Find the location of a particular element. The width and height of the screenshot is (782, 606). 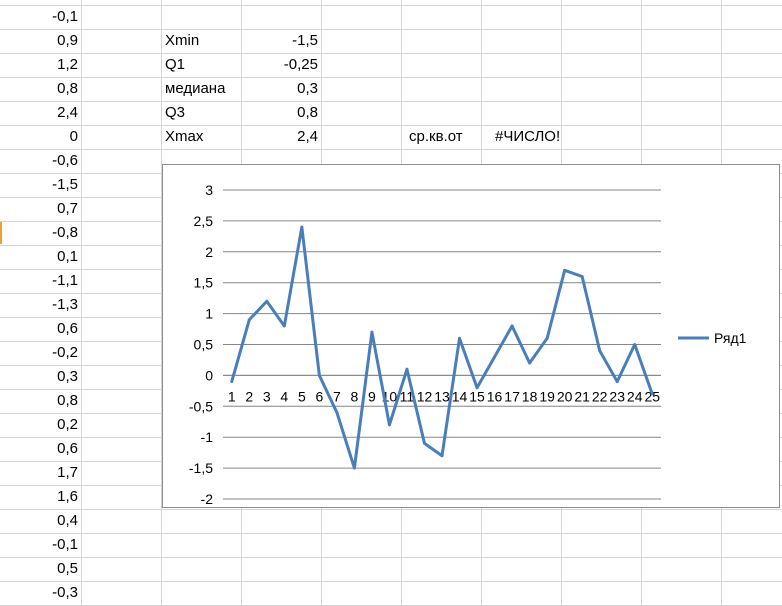

y-tick-label: 2 is located at coordinates (209, 252).